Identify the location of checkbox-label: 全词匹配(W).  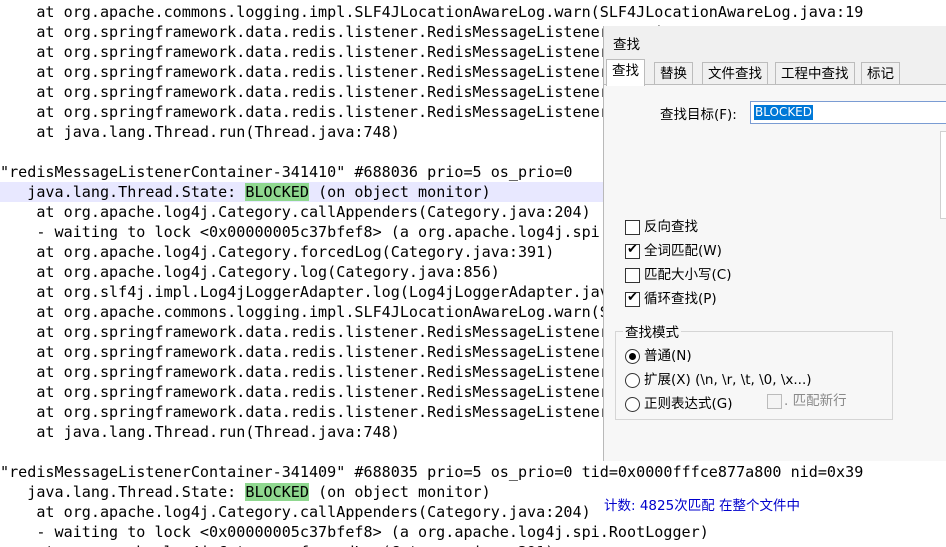
(683, 251).